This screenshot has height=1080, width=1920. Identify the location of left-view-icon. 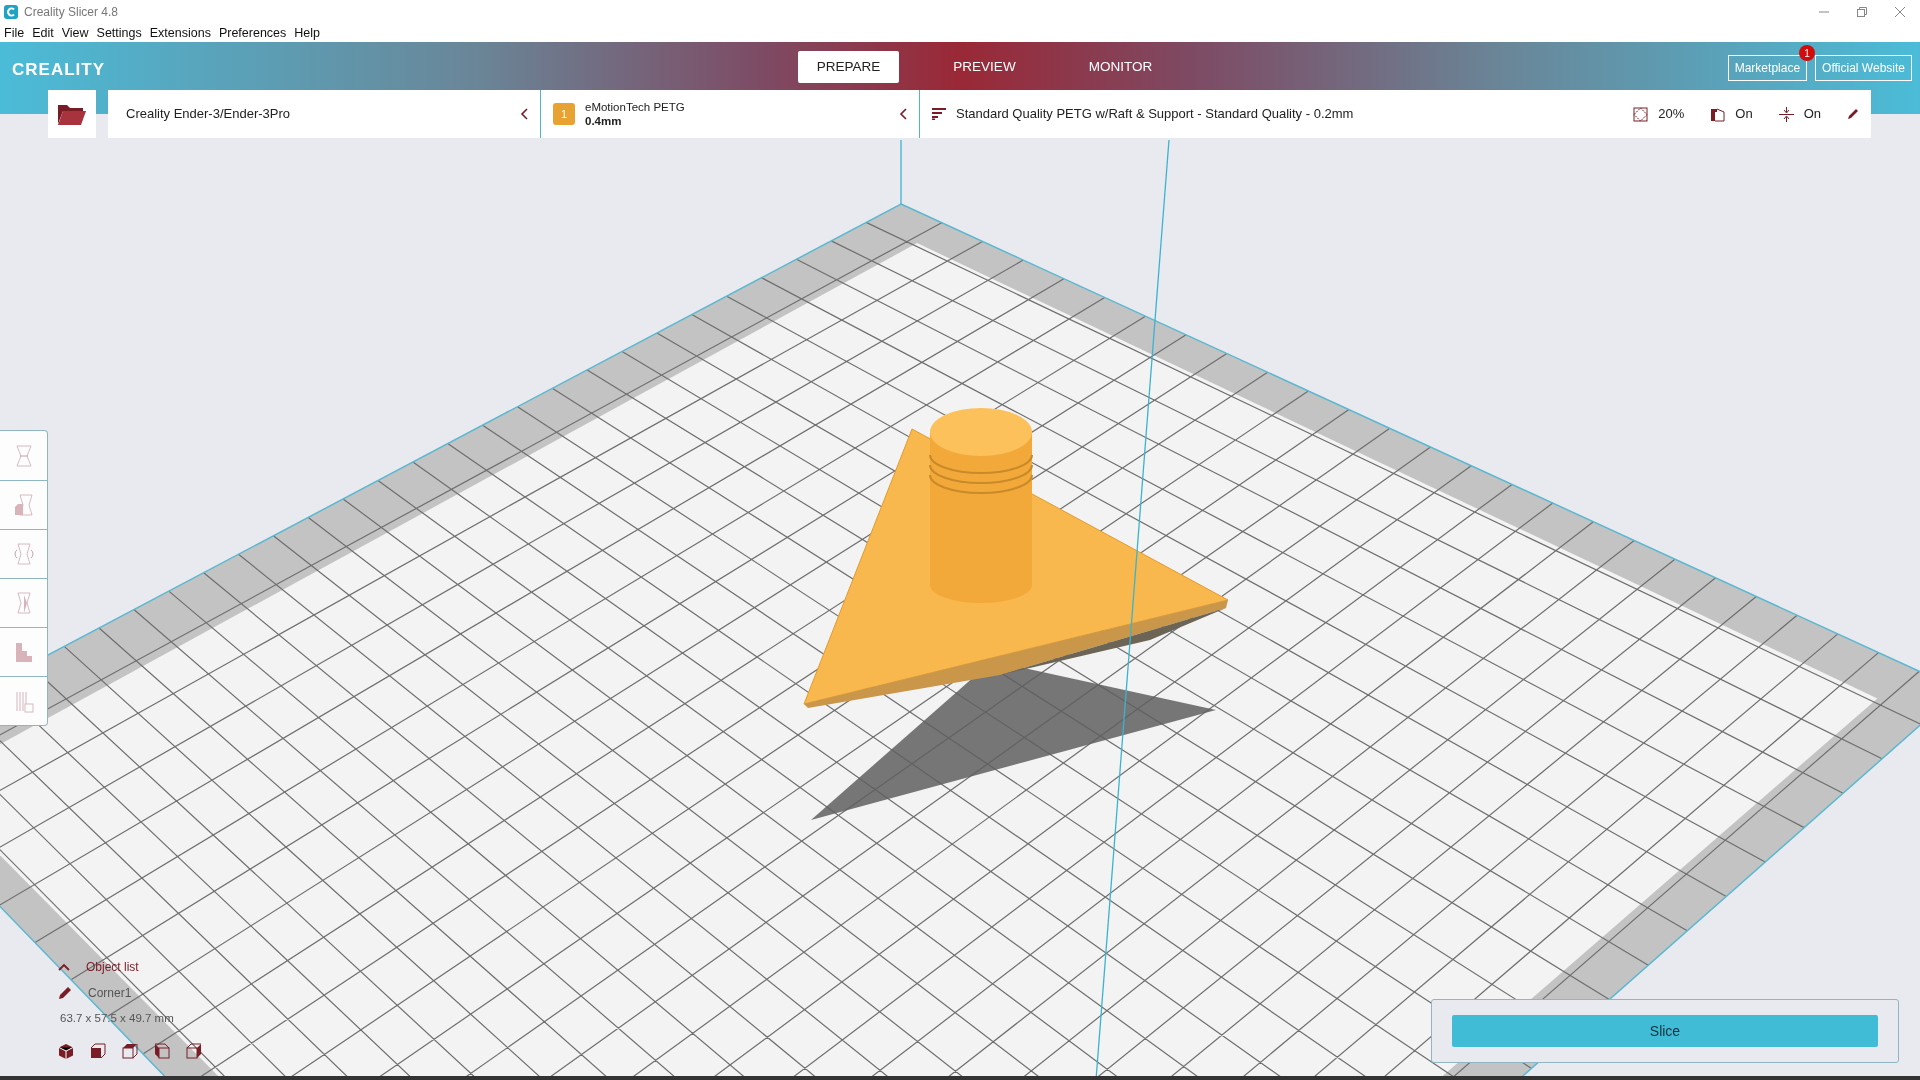
(162, 1051).